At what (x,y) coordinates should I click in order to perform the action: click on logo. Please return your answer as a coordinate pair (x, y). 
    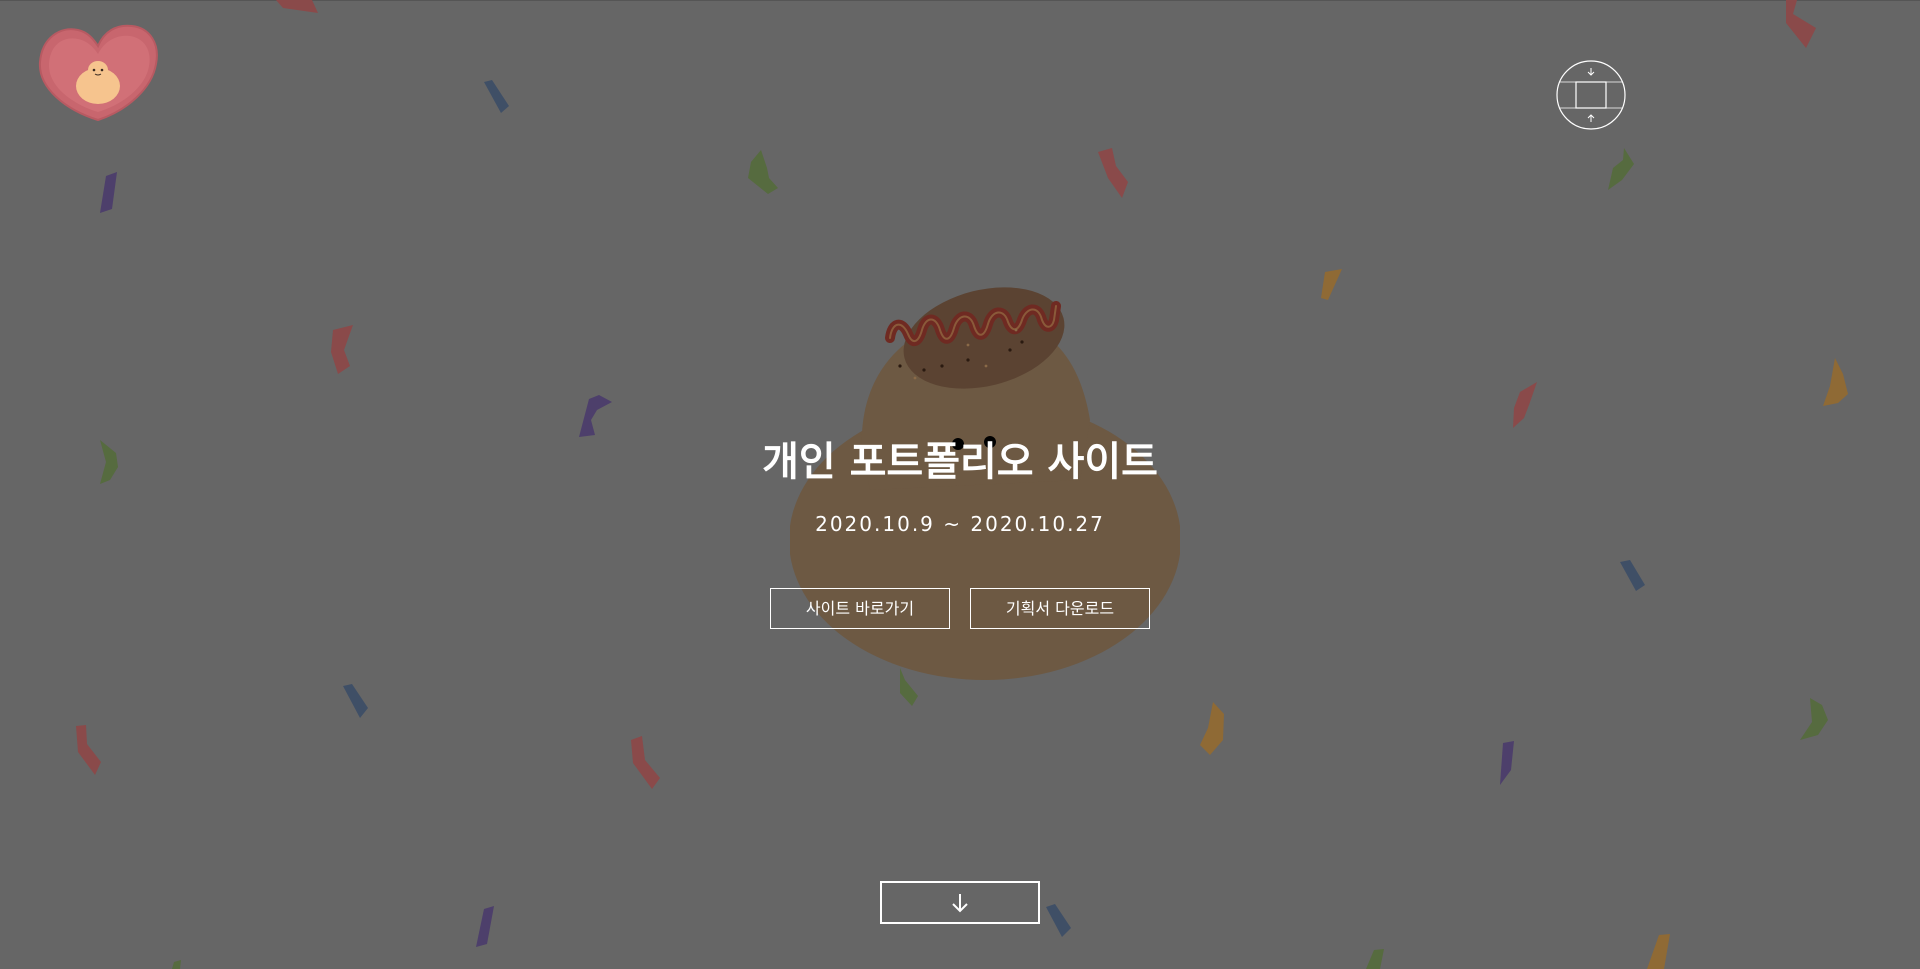
    Looking at the image, I should click on (98, 72).